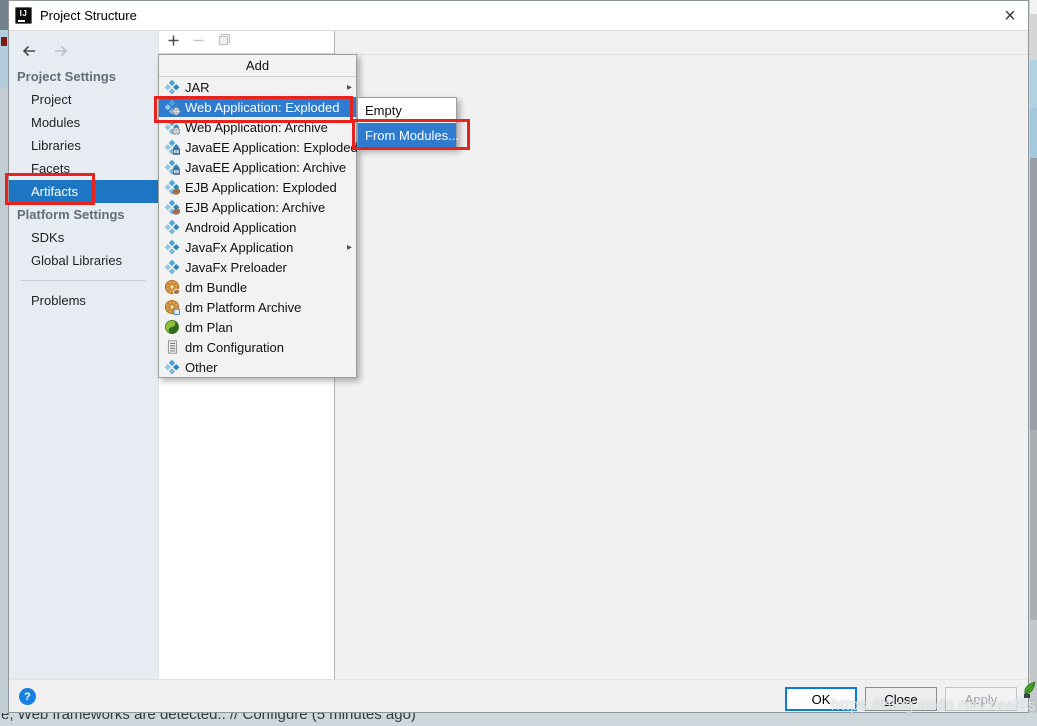  I want to click on menu-item-label: dm Configuration, so click(234, 347).